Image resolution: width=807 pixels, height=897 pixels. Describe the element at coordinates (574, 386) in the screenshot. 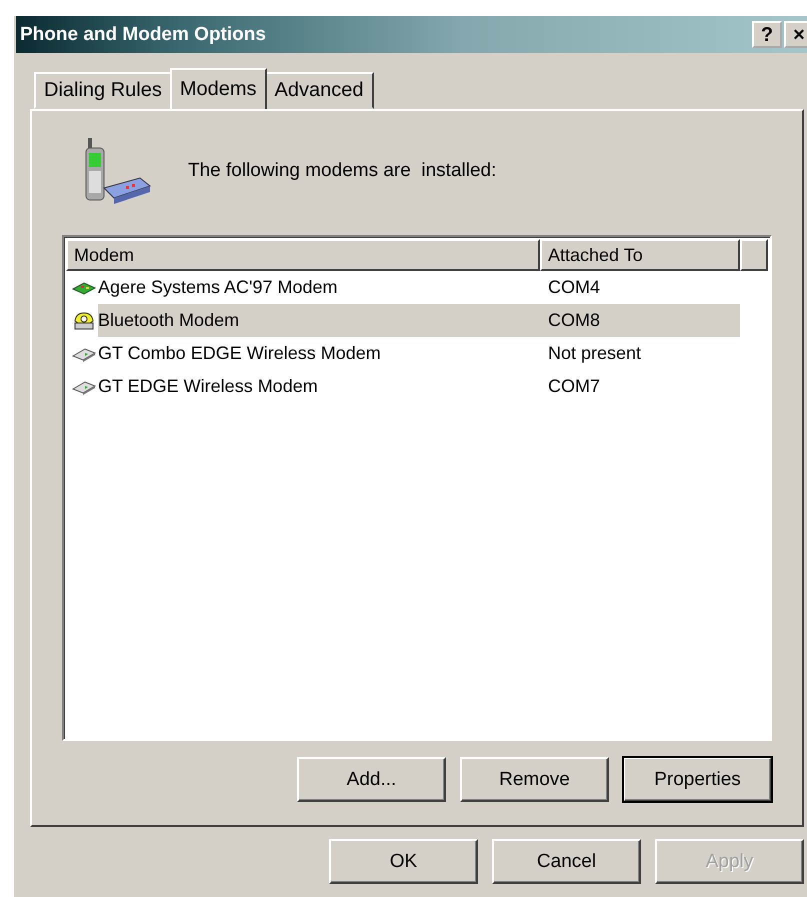

I see `port-text: COM7` at that location.